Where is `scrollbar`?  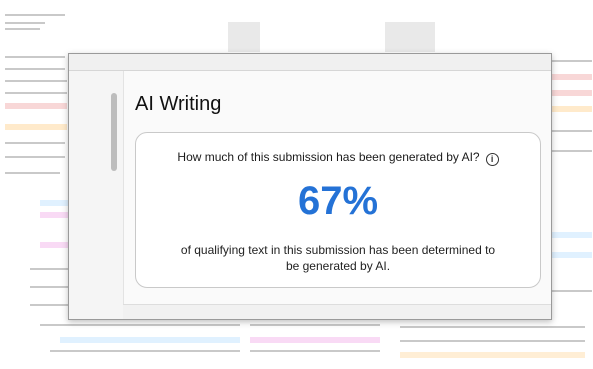
scrollbar is located at coordinates (114, 132).